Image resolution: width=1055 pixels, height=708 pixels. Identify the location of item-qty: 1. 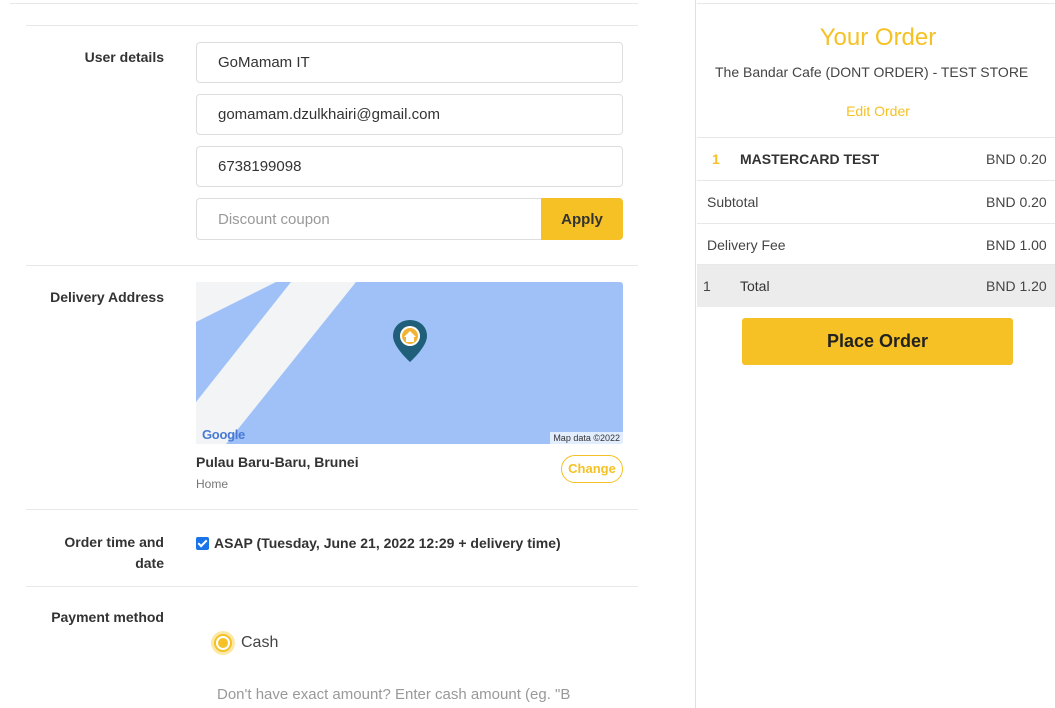
(716, 159).